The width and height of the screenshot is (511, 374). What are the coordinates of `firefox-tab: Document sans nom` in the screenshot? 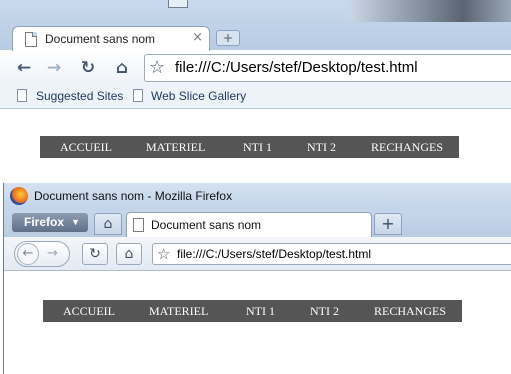 It's located at (249, 224).